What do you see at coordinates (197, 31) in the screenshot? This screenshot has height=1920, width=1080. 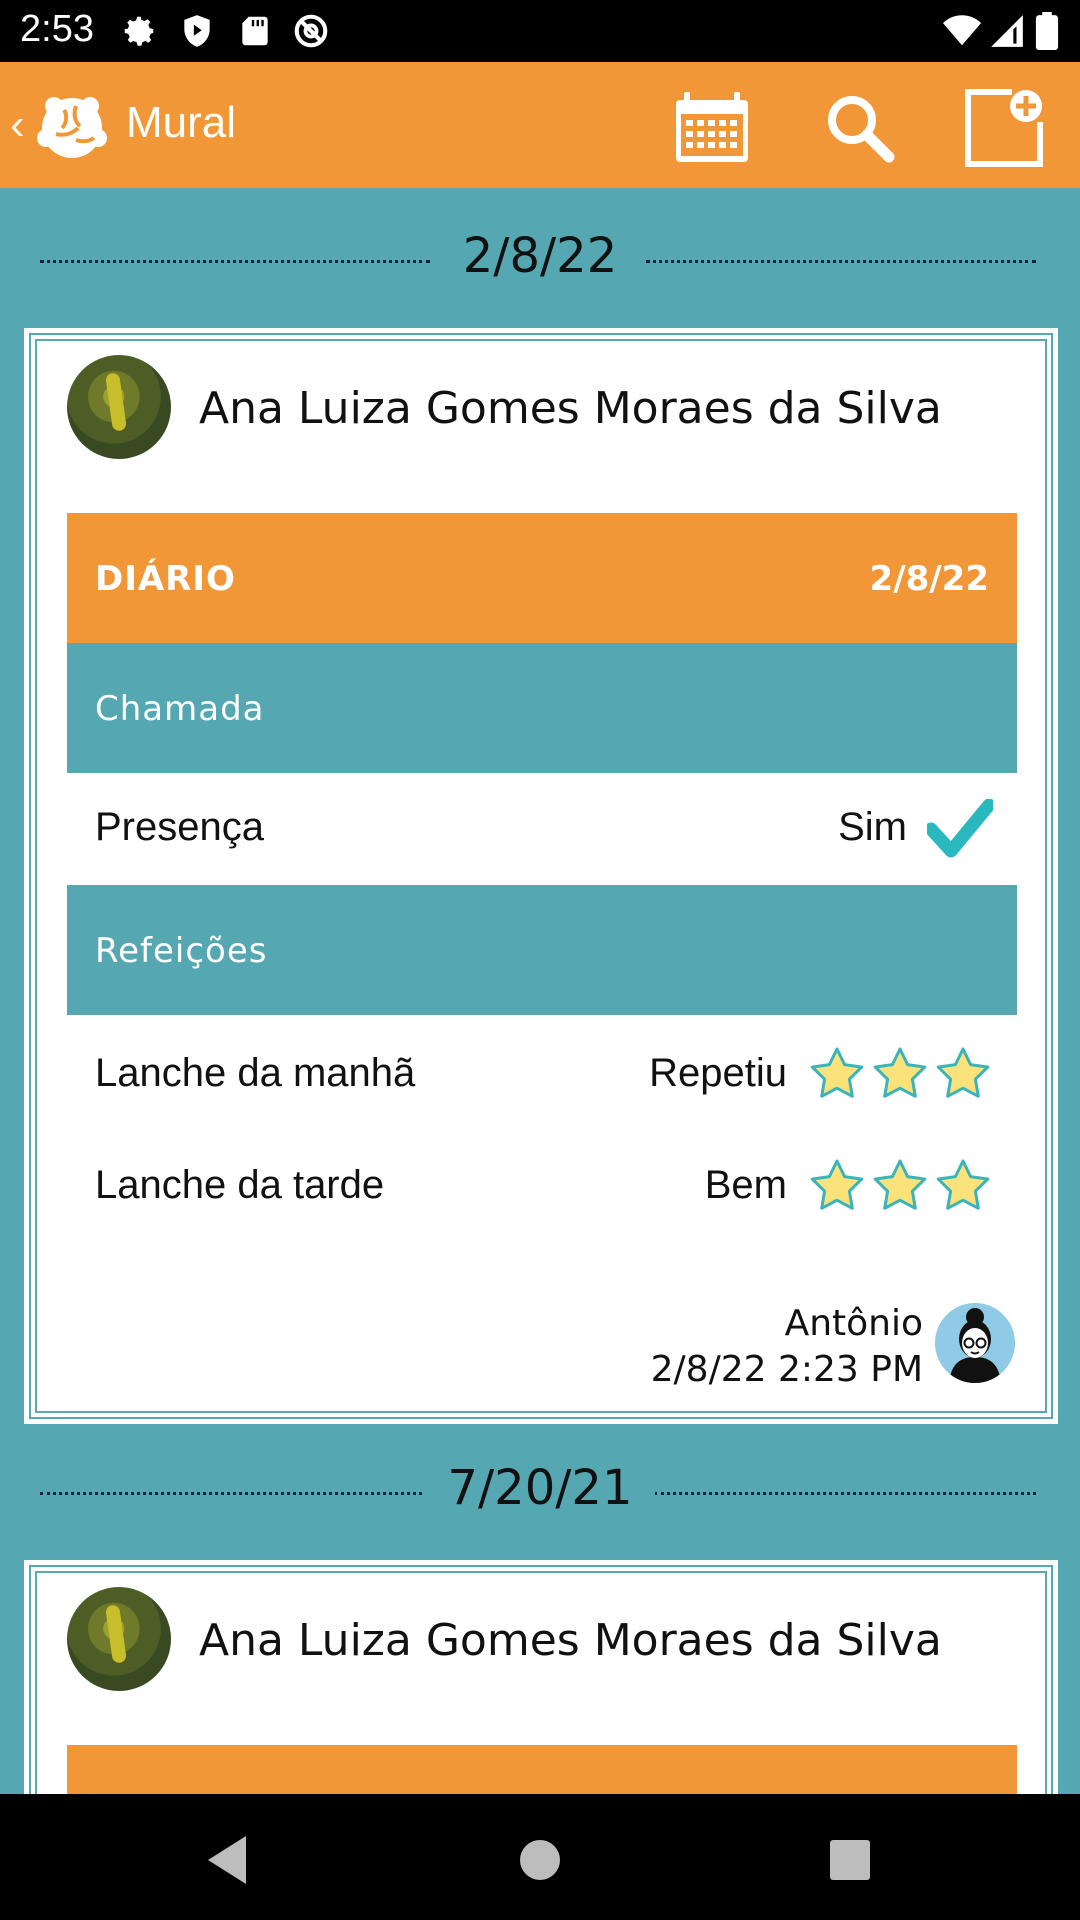 I see `play-protect-icon` at bounding box center [197, 31].